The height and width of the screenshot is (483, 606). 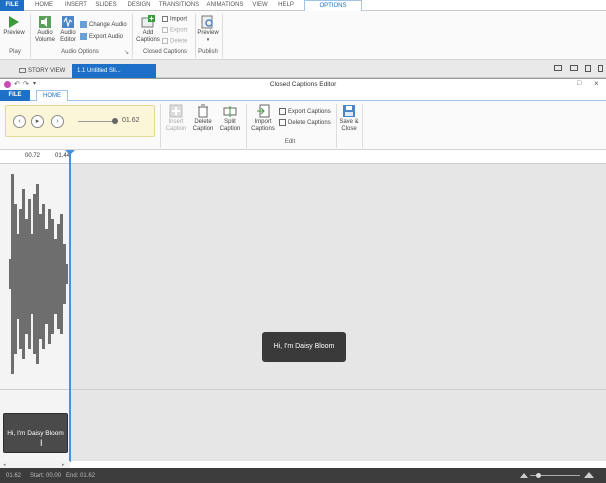 I want to click on group-closed-captions-label: Closed Captions, so click(x=165, y=52).